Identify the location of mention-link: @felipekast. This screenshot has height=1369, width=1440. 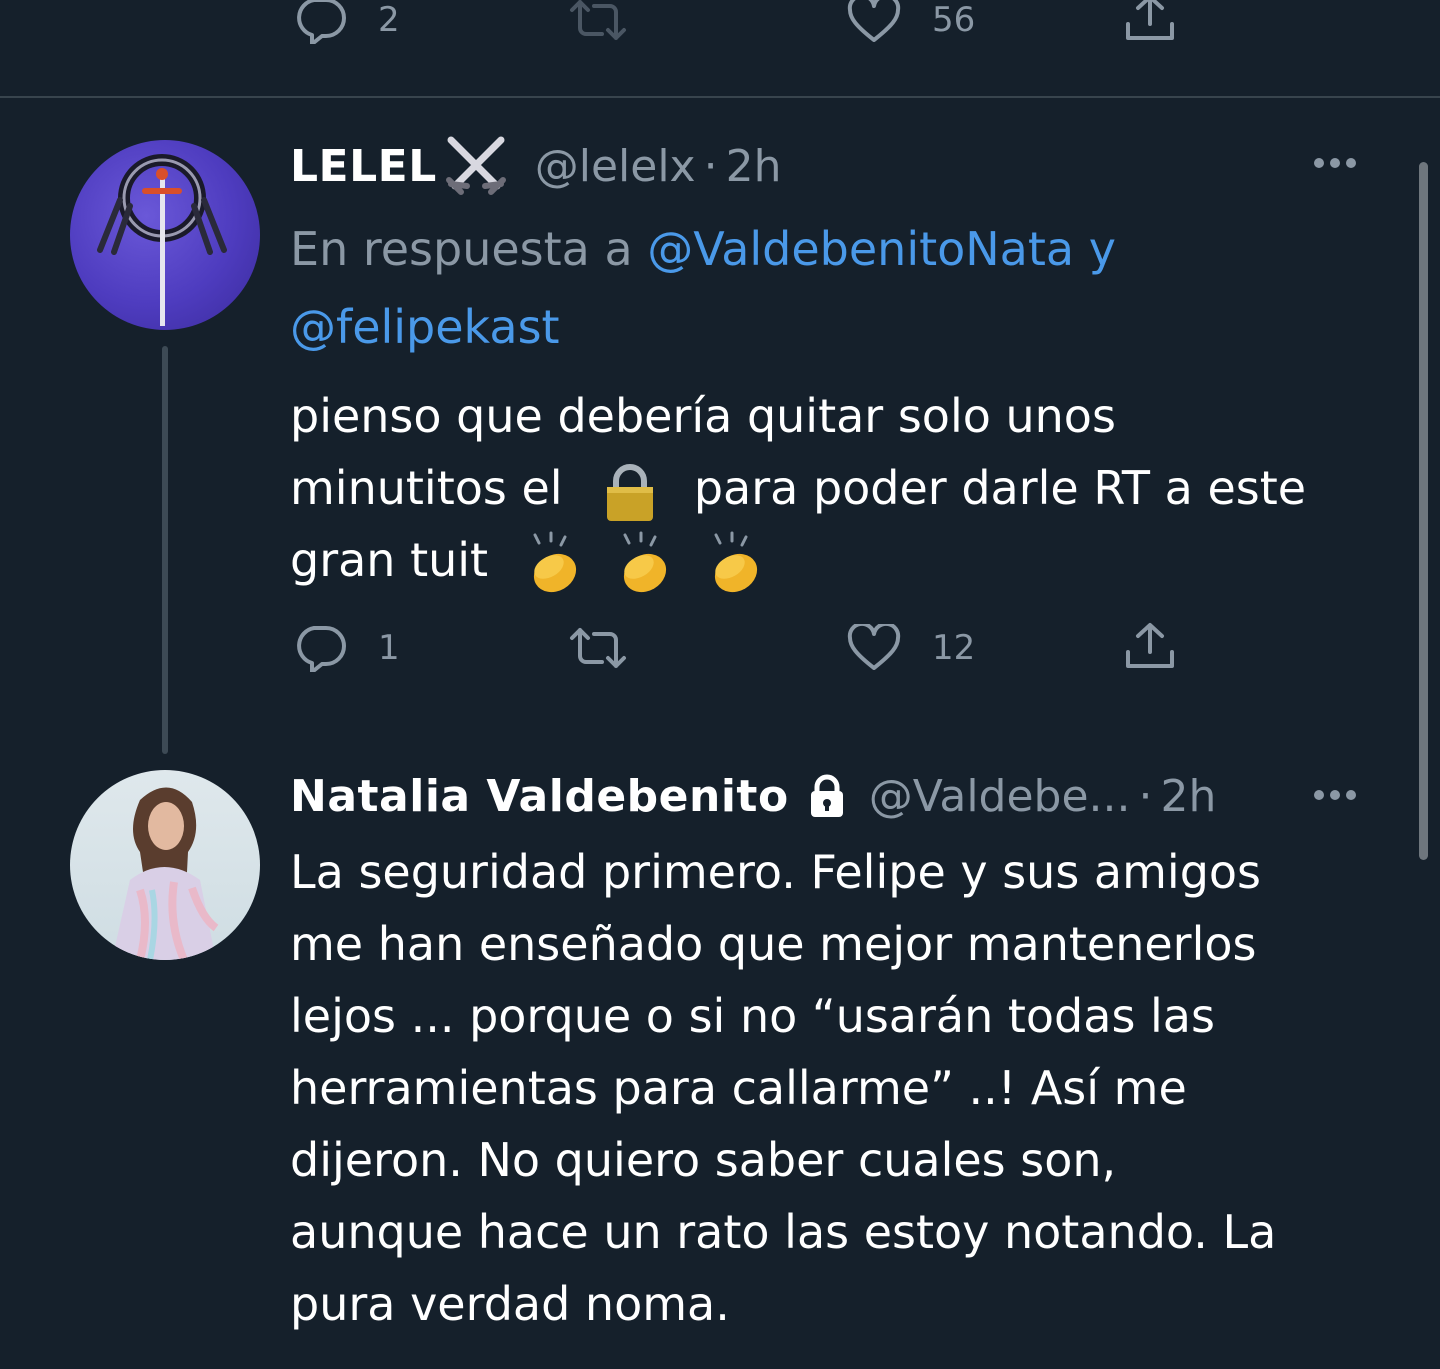
(425, 327).